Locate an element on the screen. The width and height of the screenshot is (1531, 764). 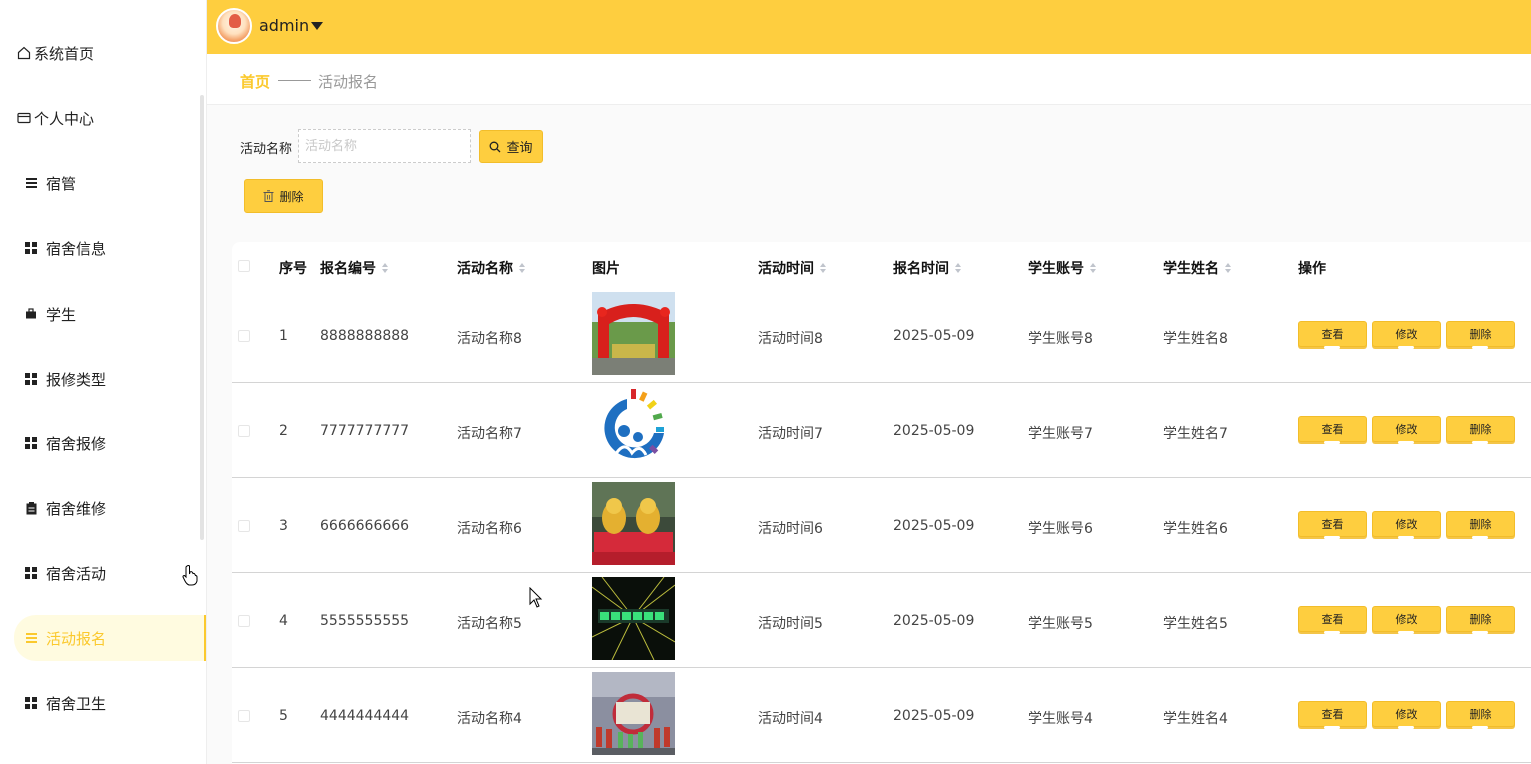
sidebar-item-dorm-activity: 宿舍活动 is located at coordinates (110, 573).